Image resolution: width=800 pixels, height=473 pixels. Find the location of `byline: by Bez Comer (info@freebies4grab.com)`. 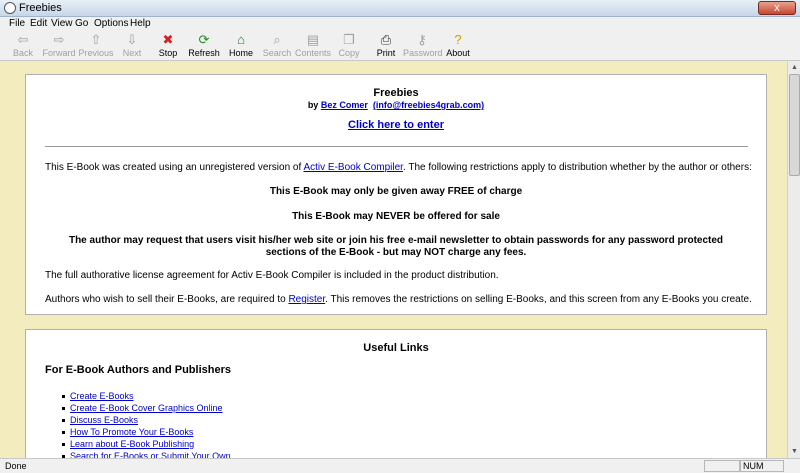

byline: by Bez Comer (info@freebies4grab.com) is located at coordinates (396, 105).